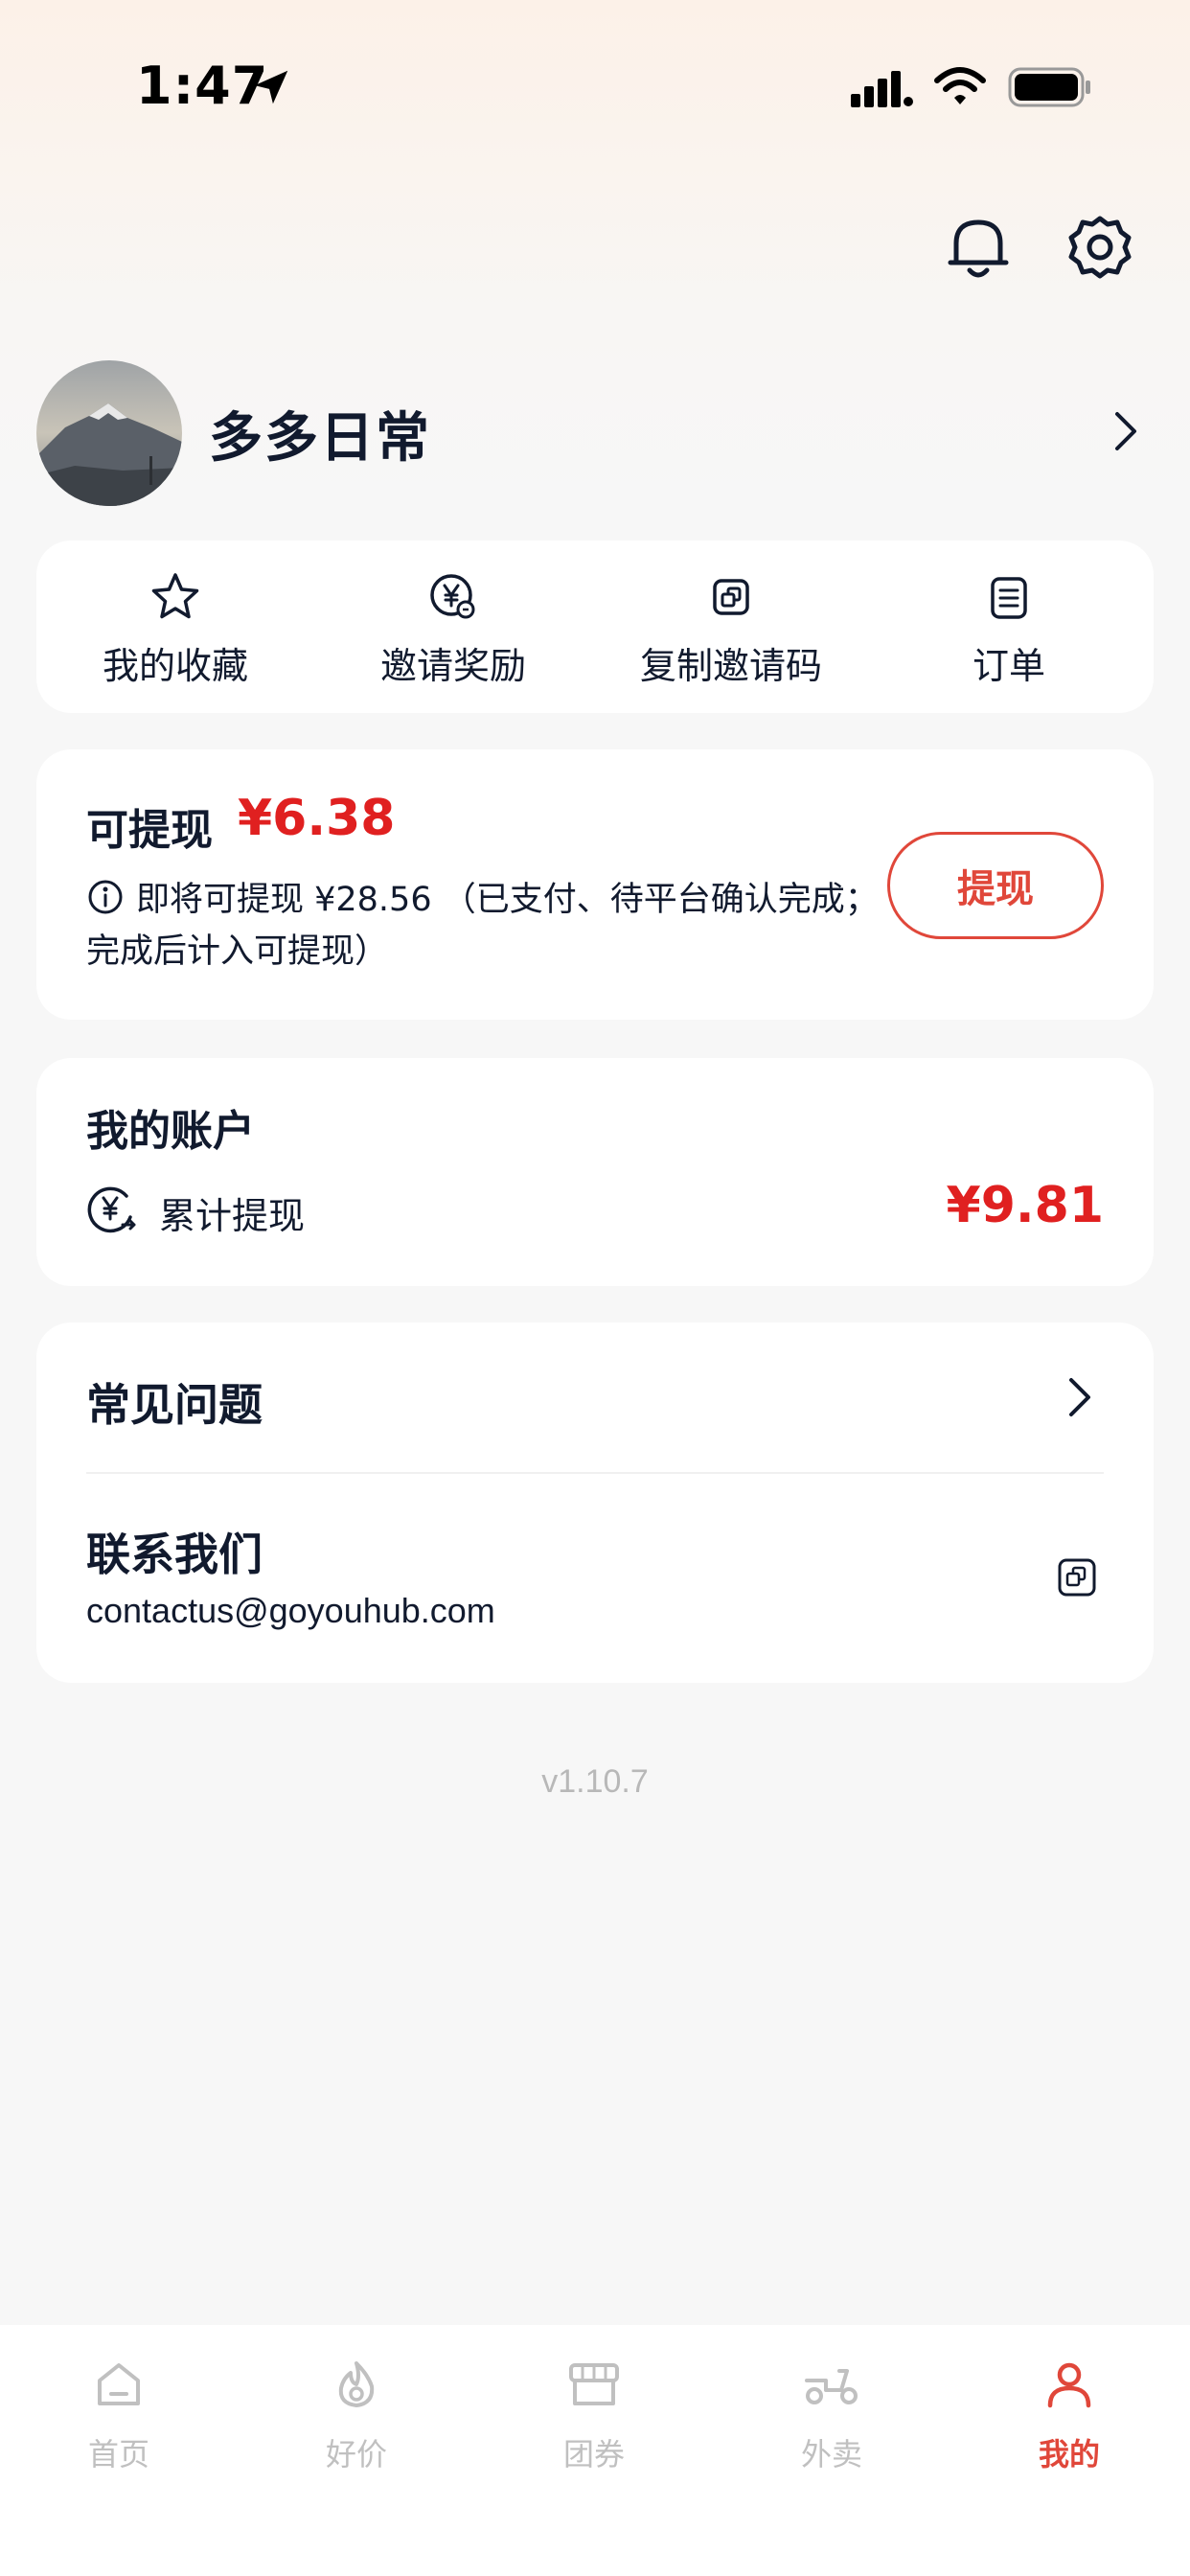 The width and height of the screenshot is (1190, 2576). I want to click on bottom-tab-bar: 首页 好价 团券 外卖 我的, so click(595, 2450).